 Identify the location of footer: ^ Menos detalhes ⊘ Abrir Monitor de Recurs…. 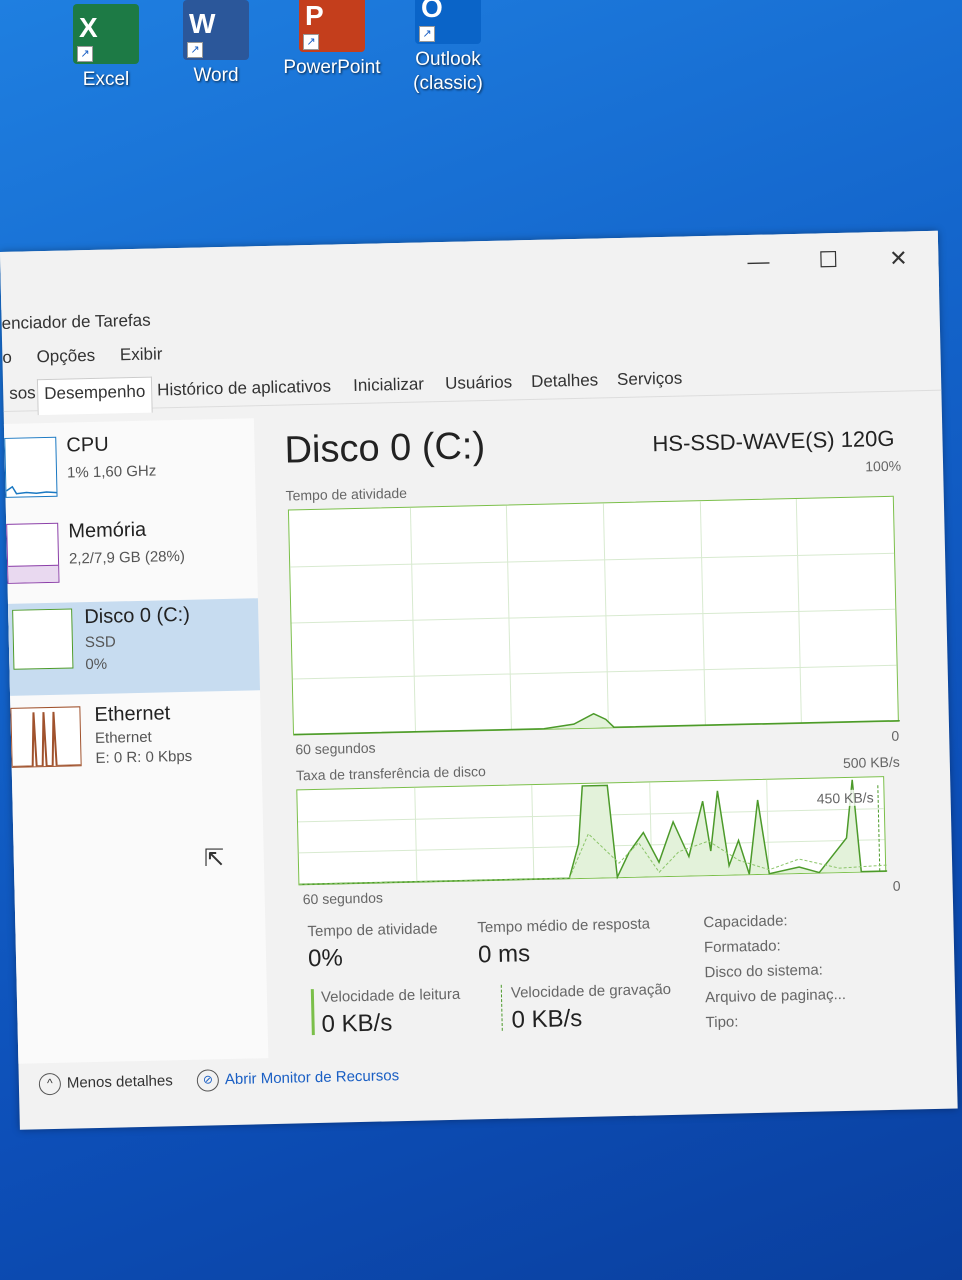
(219, 1080).